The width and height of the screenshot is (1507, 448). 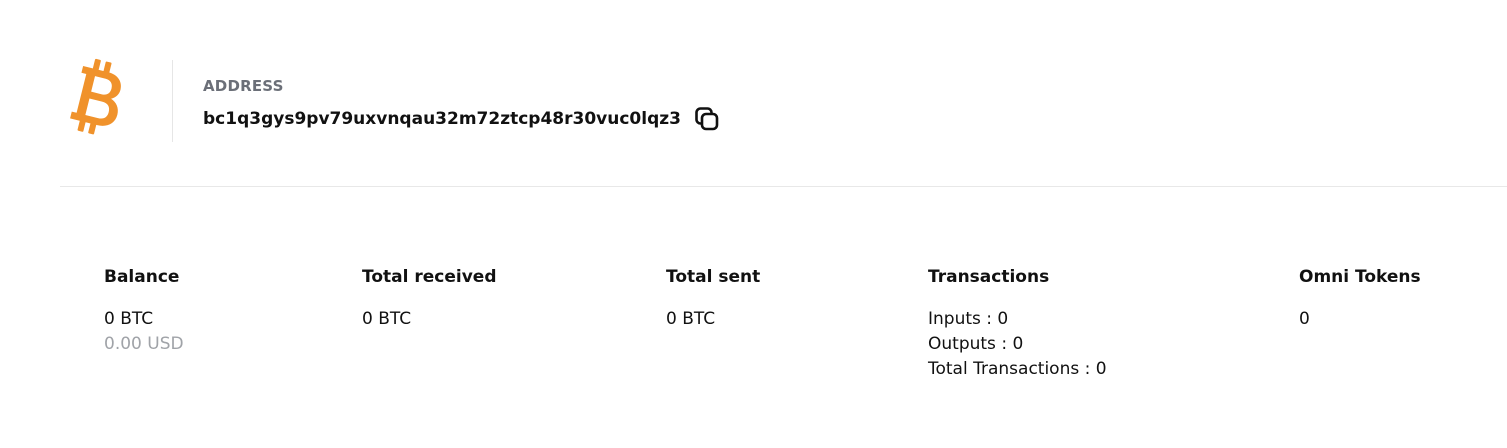 I want to click on total-received-title: Total received, so click(x=429, y=277).